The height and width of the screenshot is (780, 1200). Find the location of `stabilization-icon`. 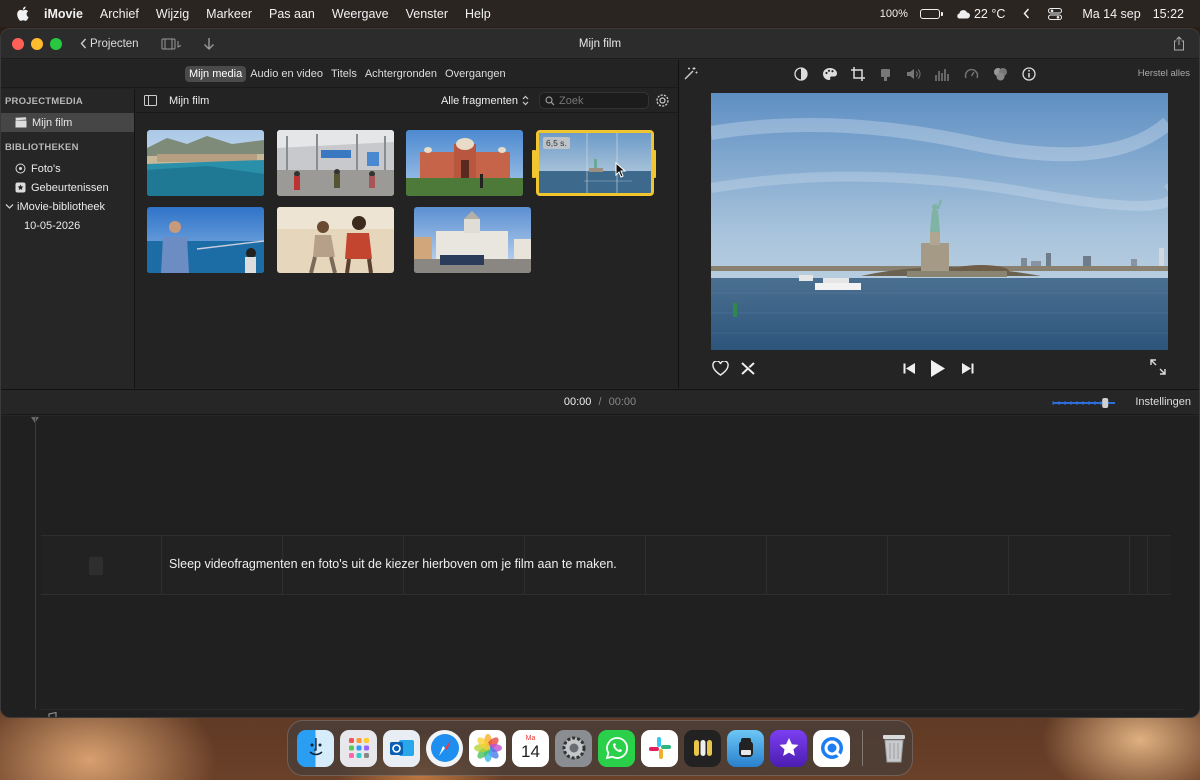

stabilization-icon is located at coordinates (885, 74).